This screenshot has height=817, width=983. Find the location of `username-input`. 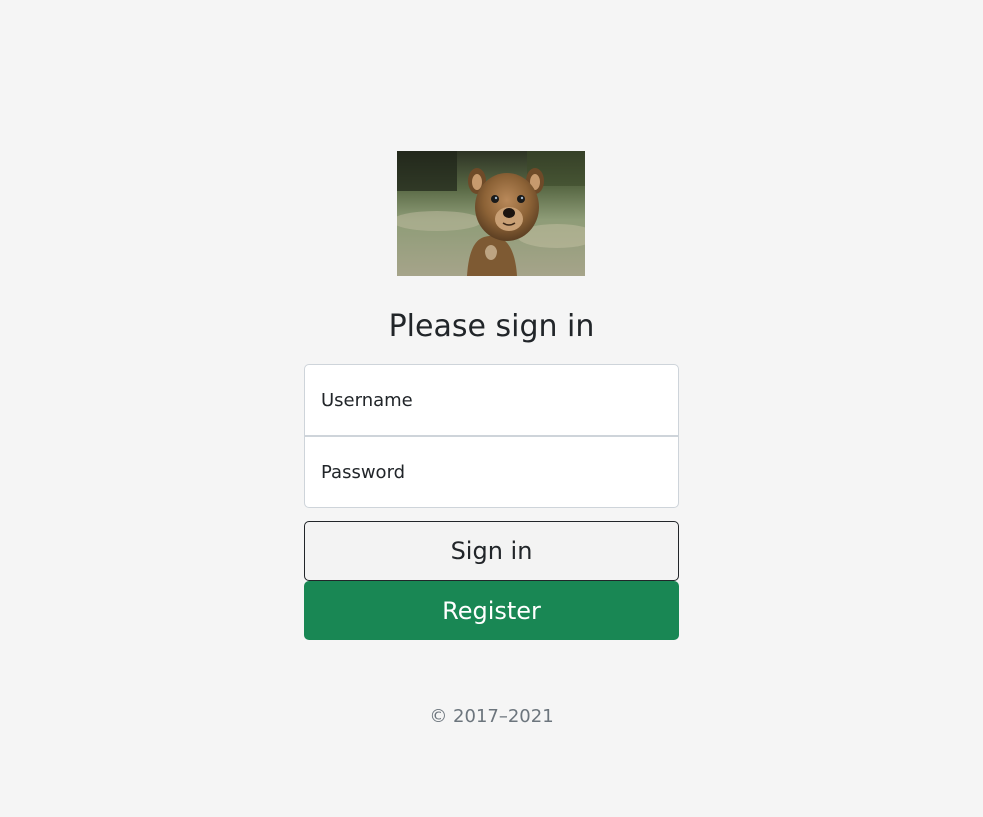

username-input is located at coordinates (491, 400).